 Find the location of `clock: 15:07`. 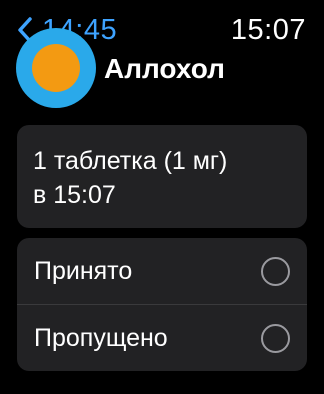

clock: 15:07 is located at coordinates (268, 30).